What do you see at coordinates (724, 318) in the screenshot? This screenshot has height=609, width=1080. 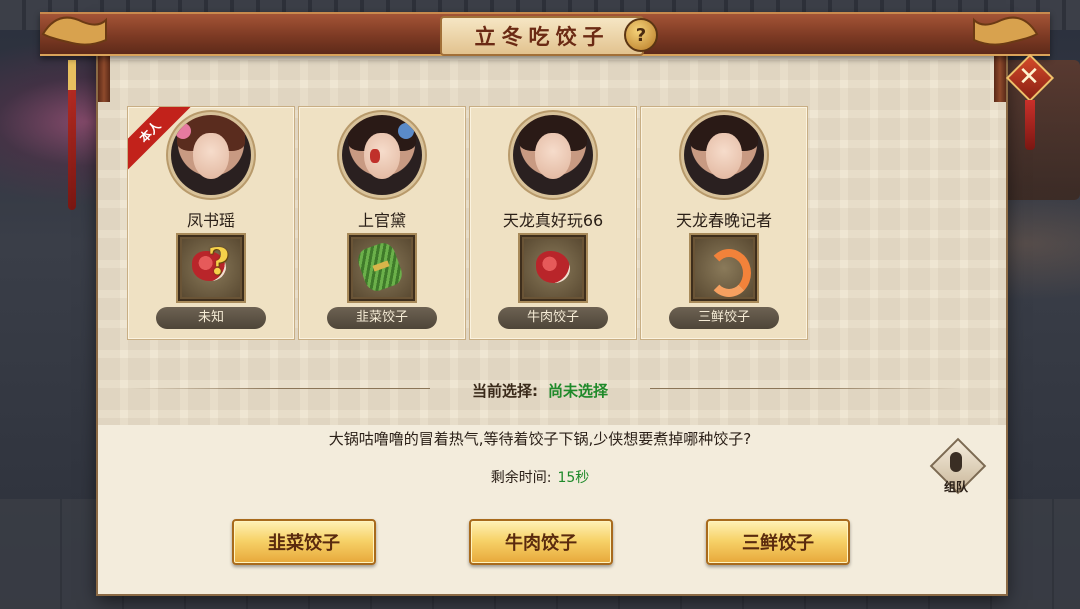 I see `item-label: 三鲜饺子` at bounding box center [724, 318].